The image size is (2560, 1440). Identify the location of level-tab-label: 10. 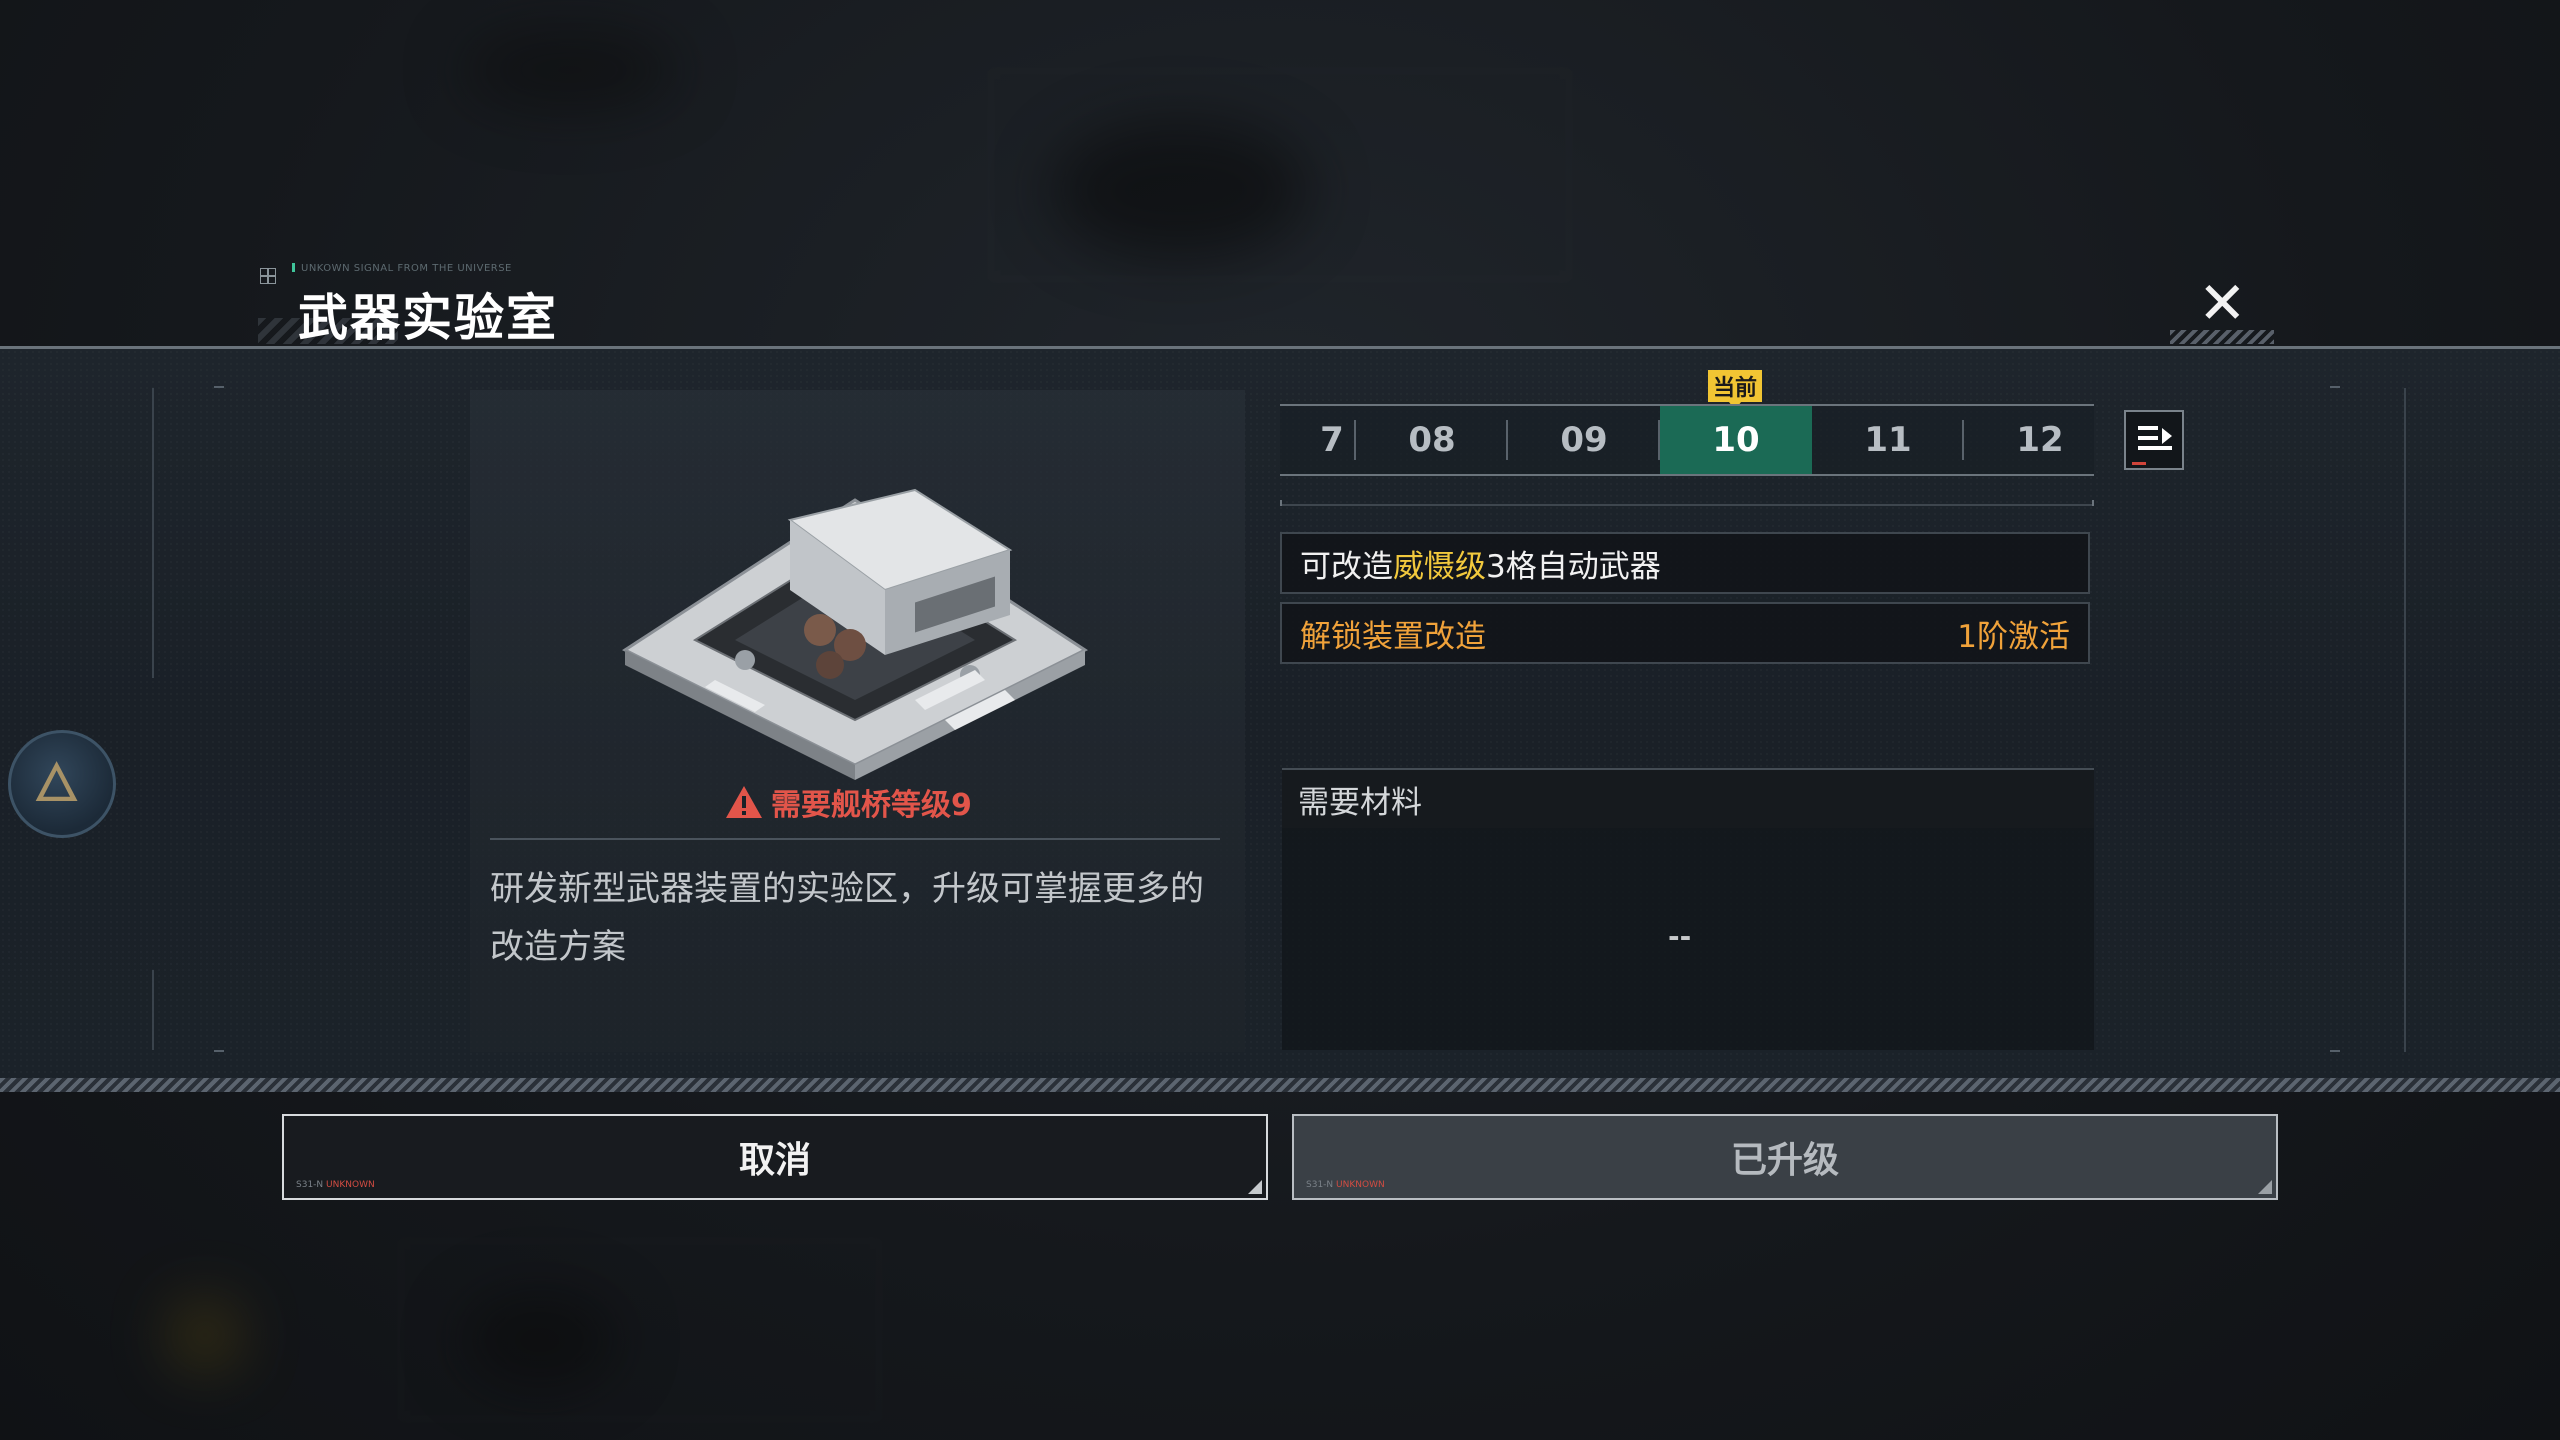
(1736, 440).